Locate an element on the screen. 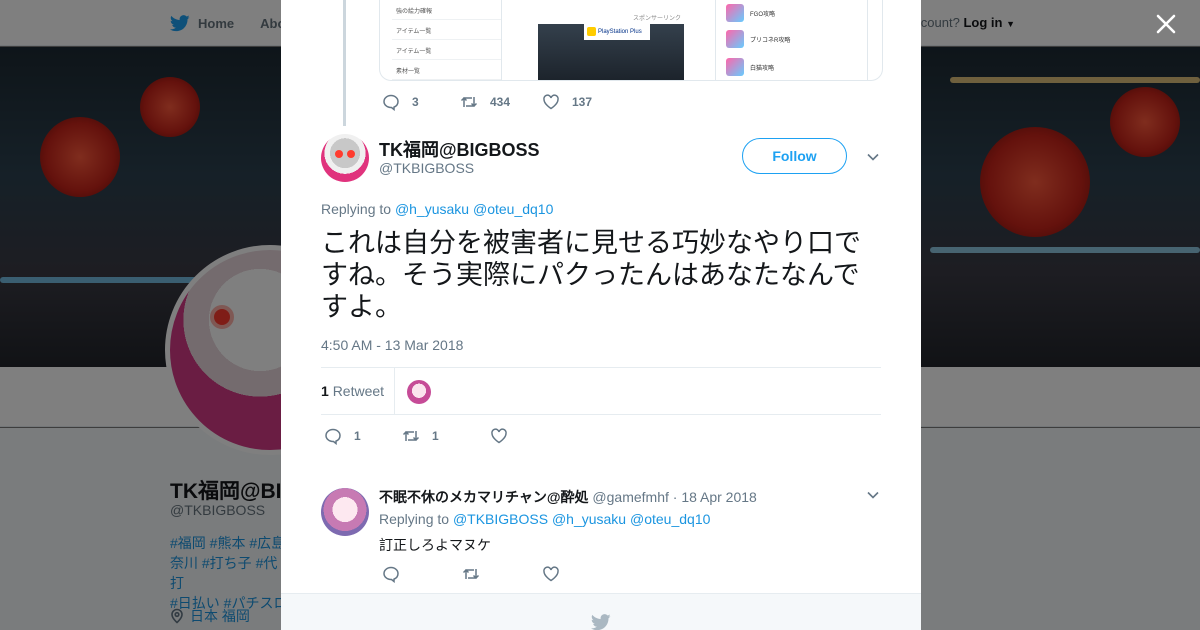 This screenshot has width=1200, height=630. tweet-timestamp: 4:50 AM - 13 Mar 2018 is located at coordinates (392, 345).